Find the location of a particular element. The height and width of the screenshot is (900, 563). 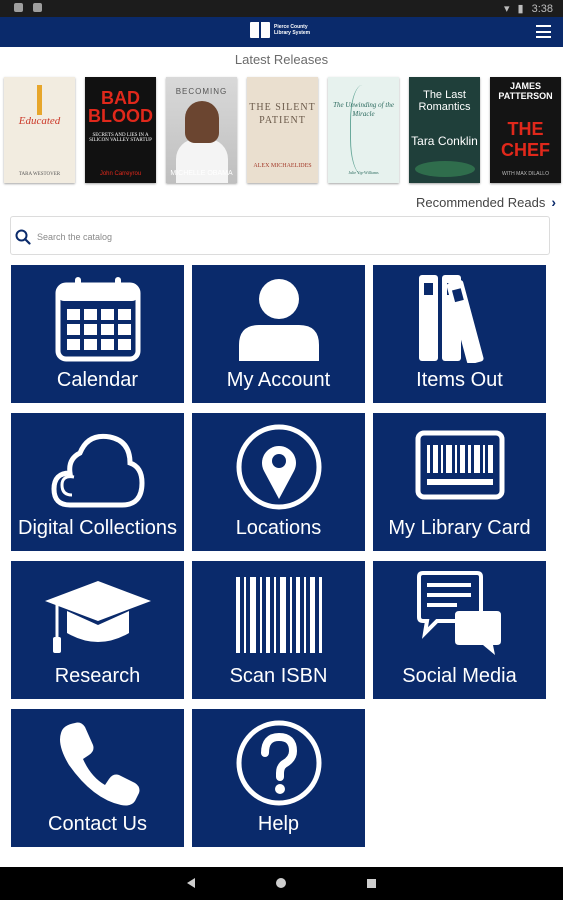

tile-help: Help is located at coordinates (278, 778).